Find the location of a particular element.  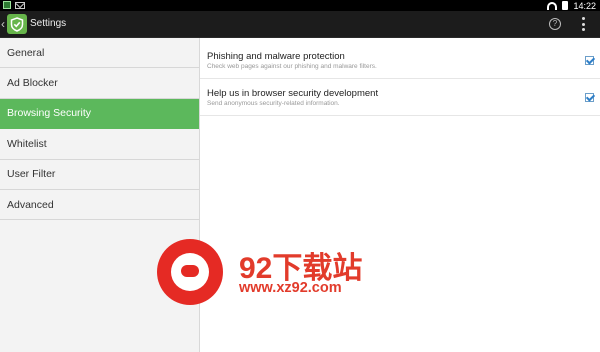

sidebar-item-browsing-security: Browsing Security is located at coordinates (99, 114).